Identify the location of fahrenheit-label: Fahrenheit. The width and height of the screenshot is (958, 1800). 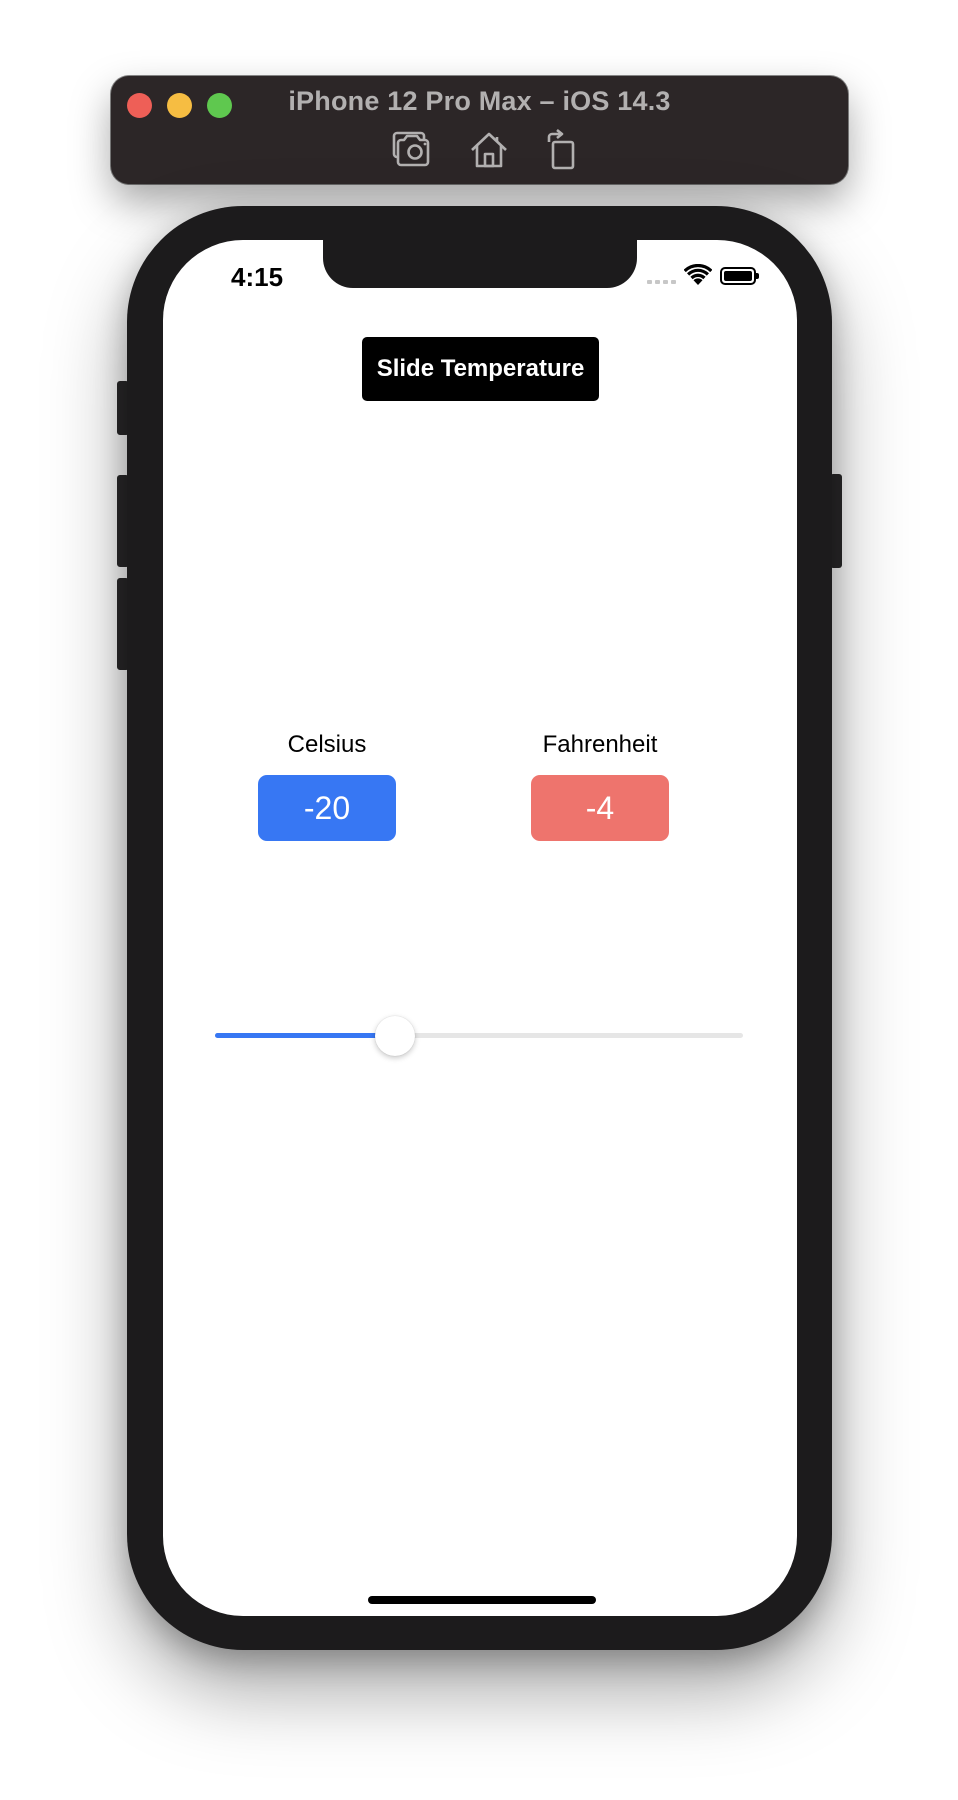
(600, 744).